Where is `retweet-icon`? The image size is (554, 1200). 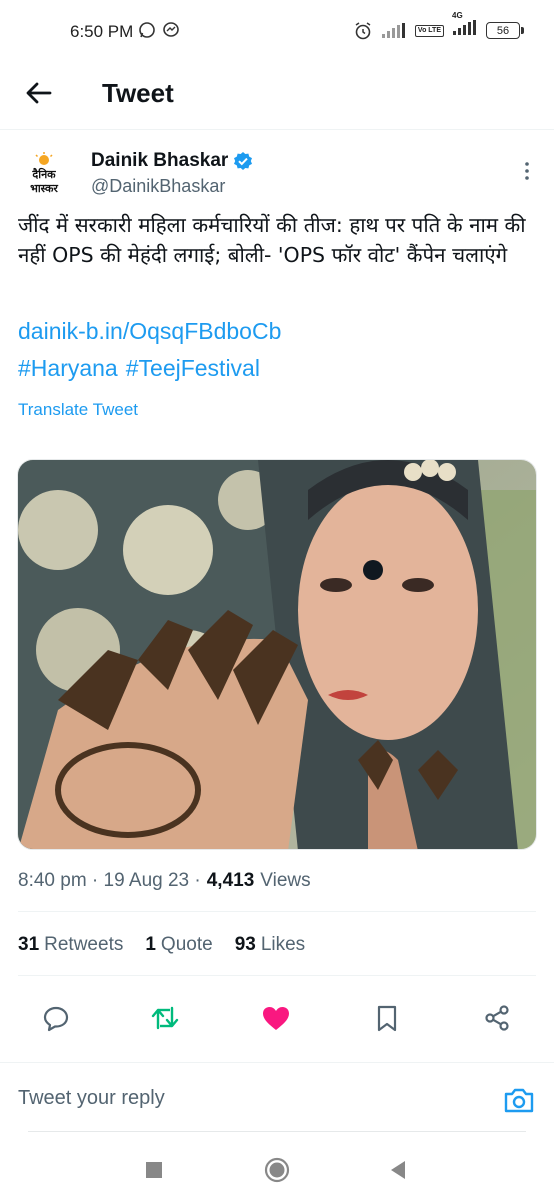
retweet-icon is located at coordinates (165, 1018).